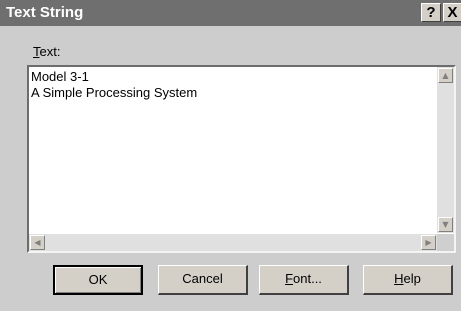  Describe the element at coordinates (428, 242) in the screenshot. I see `scroll-right-icon: ▶` at that location.